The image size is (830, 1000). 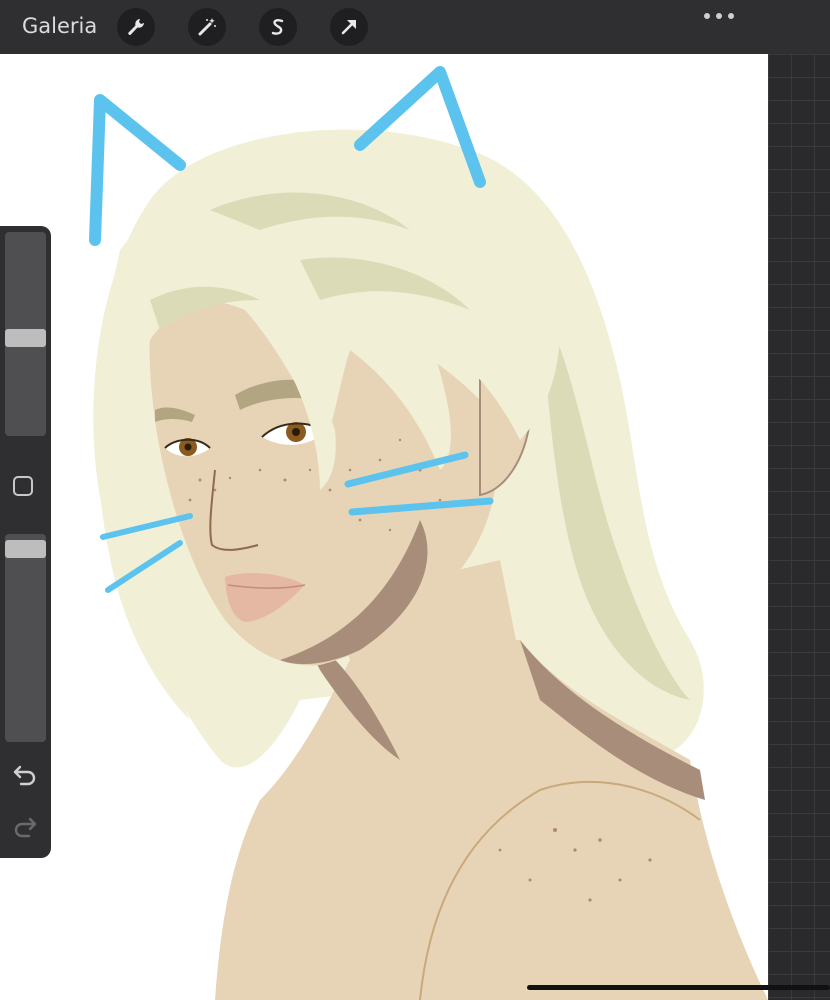 I want to click on transform-button, so click(x=349, y=27).